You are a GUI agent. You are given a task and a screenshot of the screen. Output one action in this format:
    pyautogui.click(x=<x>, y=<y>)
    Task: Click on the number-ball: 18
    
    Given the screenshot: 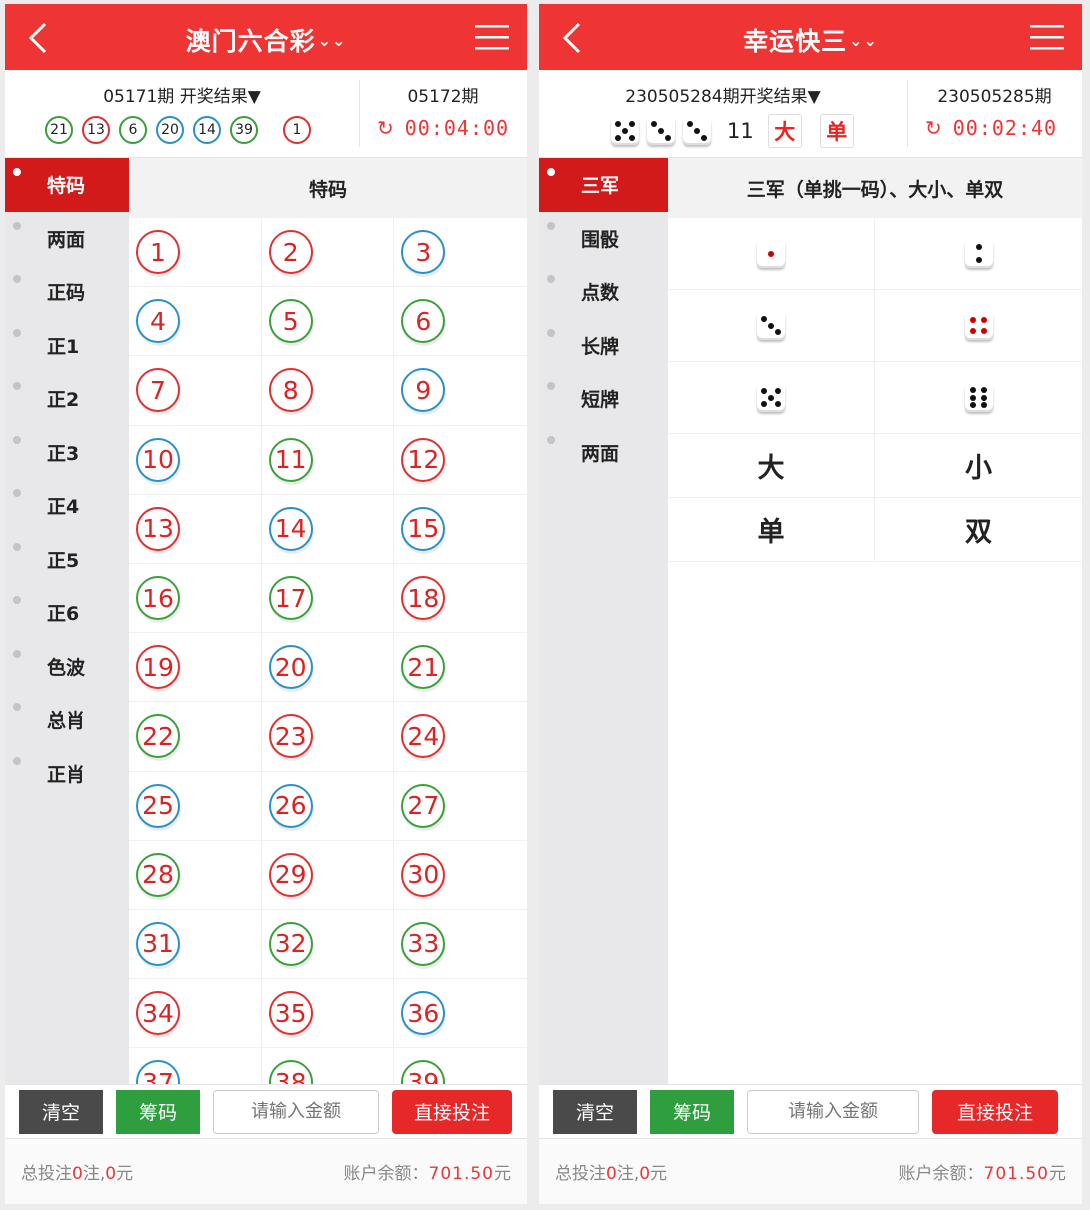 What is the action you would take?
    pyautogui.click(x=423, y=598)
    